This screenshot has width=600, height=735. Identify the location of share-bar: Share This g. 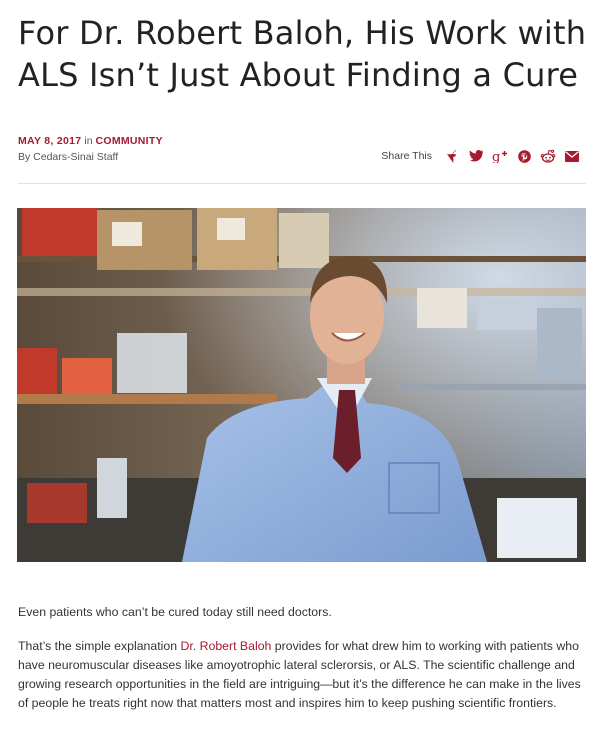
(482, 156).